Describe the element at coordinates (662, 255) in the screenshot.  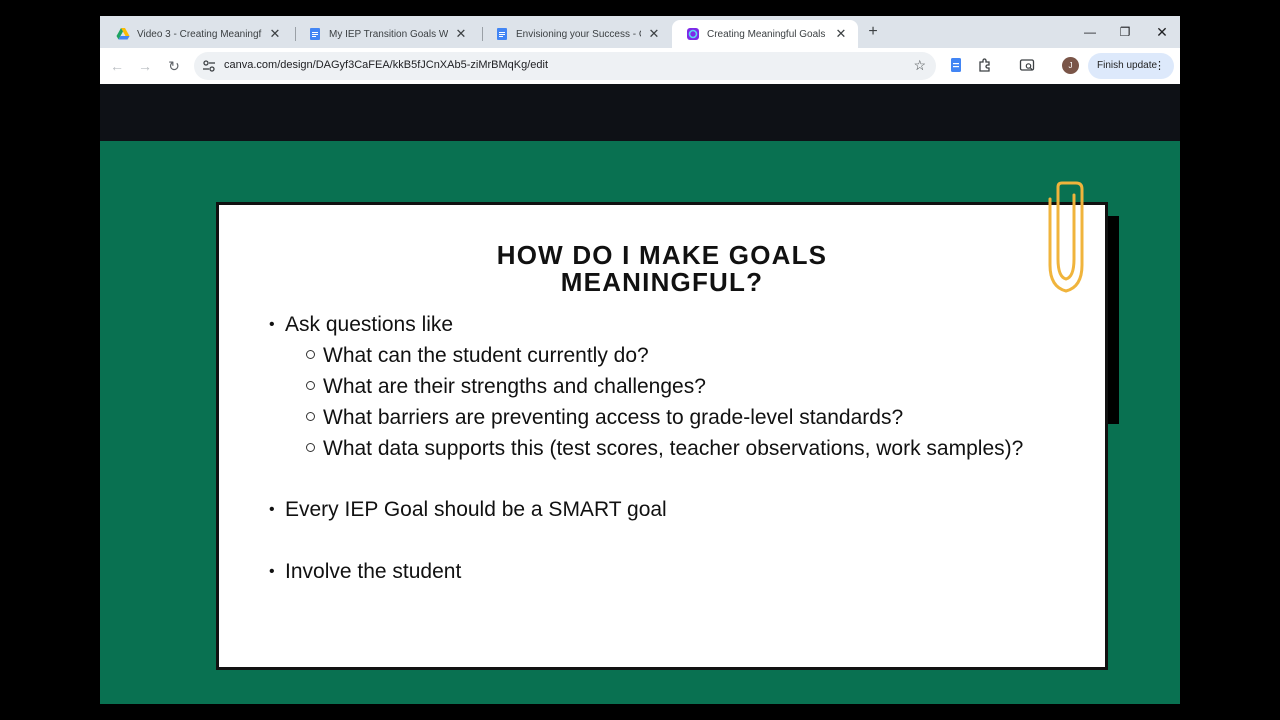
I see `heading-line-1: HOW DO I MAKE GOALS` at that location.